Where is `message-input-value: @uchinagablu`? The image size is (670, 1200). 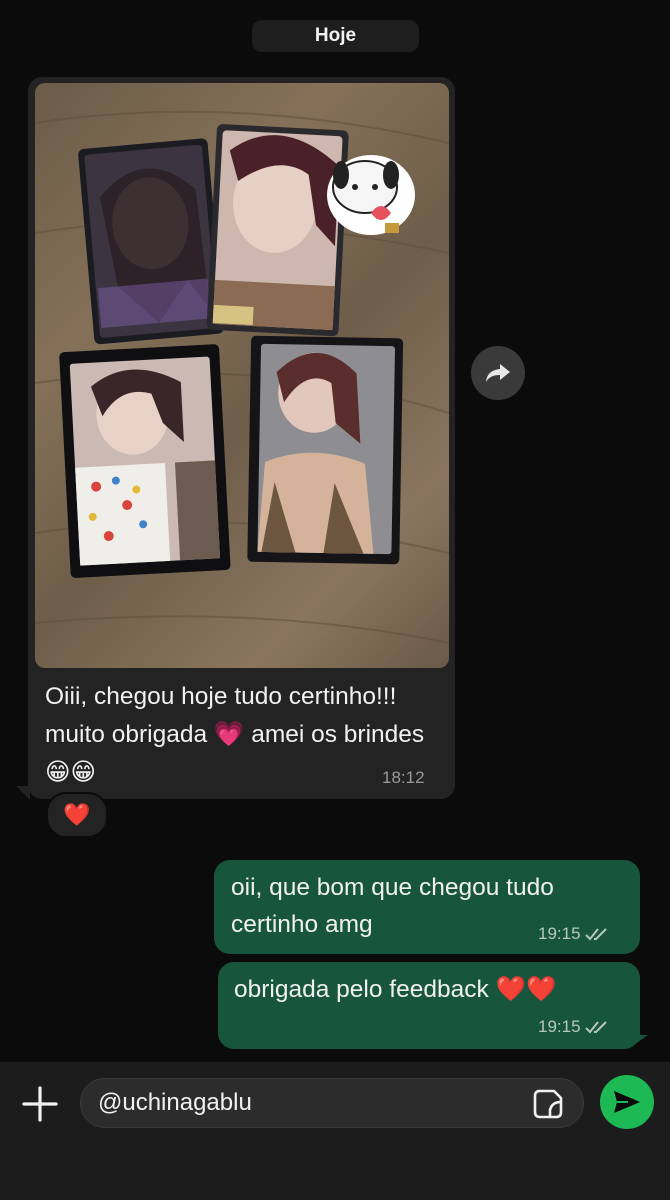
message-input-value: @uchinagablu is located at coordinates (175, 1103).